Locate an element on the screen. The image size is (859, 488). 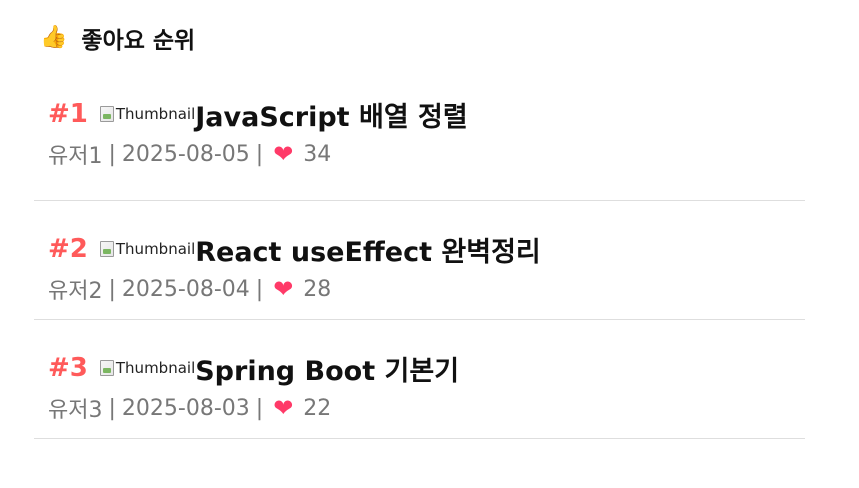
item-title-line: #3 Thumbnail Spring Boot 기본기 is located at coordinates (426, 368).